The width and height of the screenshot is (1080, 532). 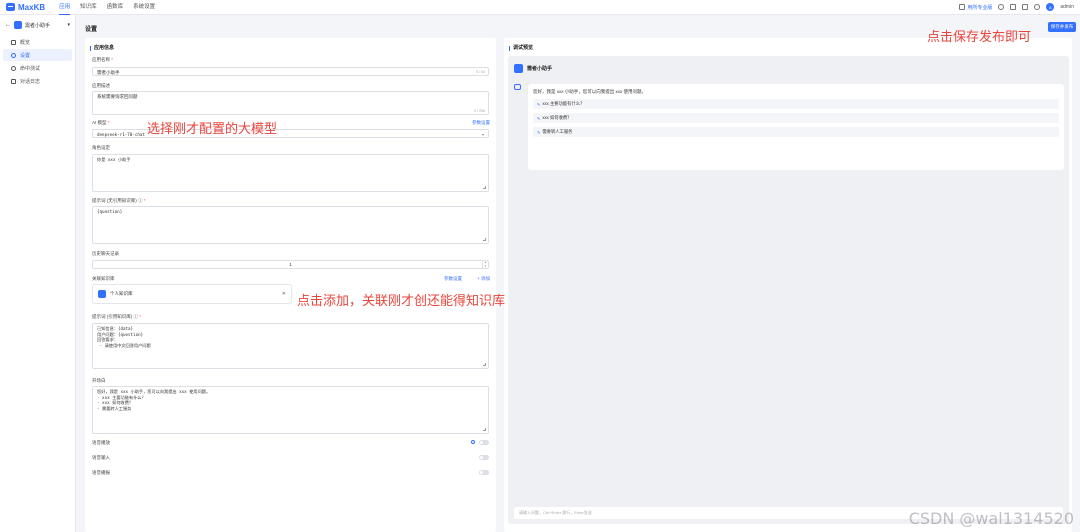 What do you see at coordinates (479, 111) in the screenshot?
I see `desc-counter: 9 / 256` at bounding box center [479, 111].